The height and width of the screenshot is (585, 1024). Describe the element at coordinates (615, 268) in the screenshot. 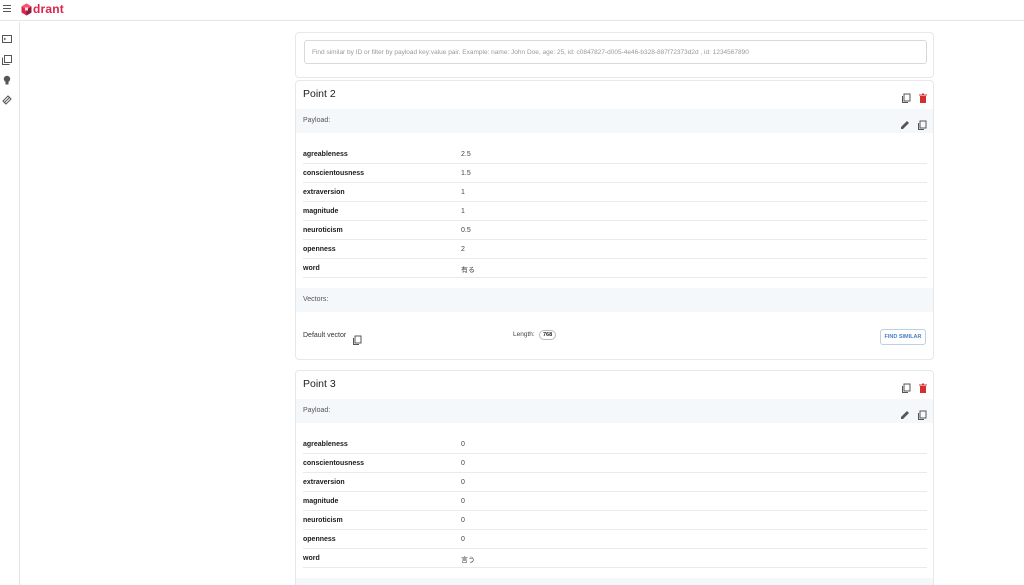

I see `payload-row: word 有る` at that location.